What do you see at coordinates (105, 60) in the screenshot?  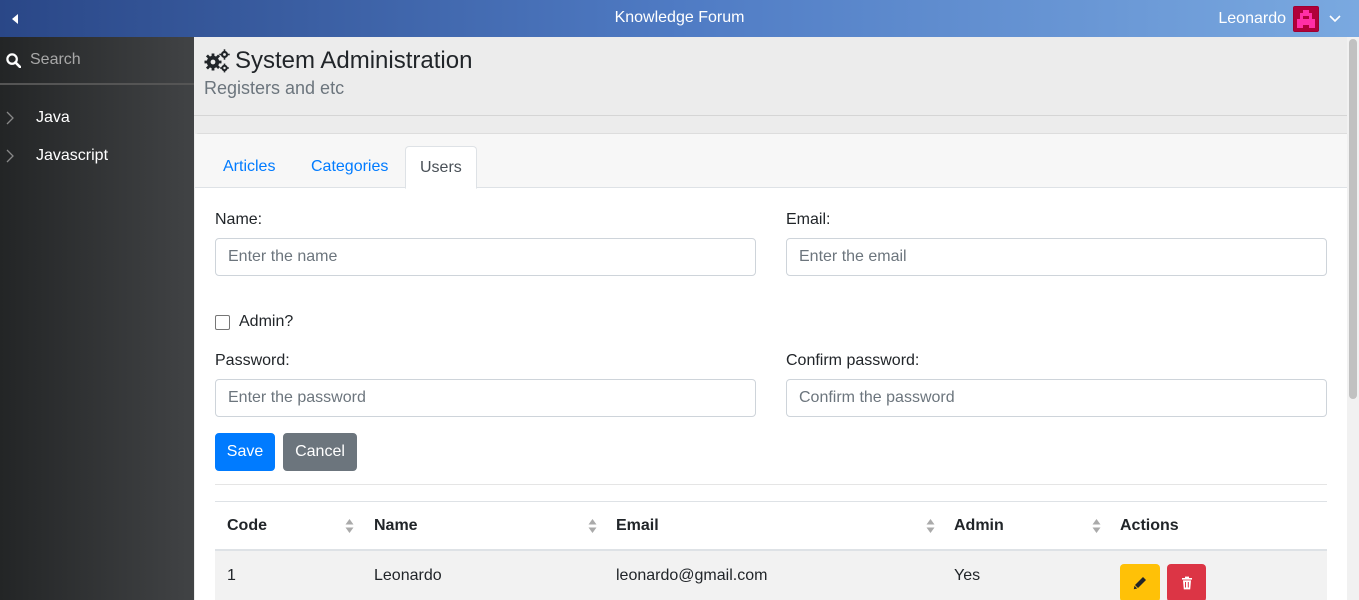 I see `search-input` at bounding box center [105, 60].